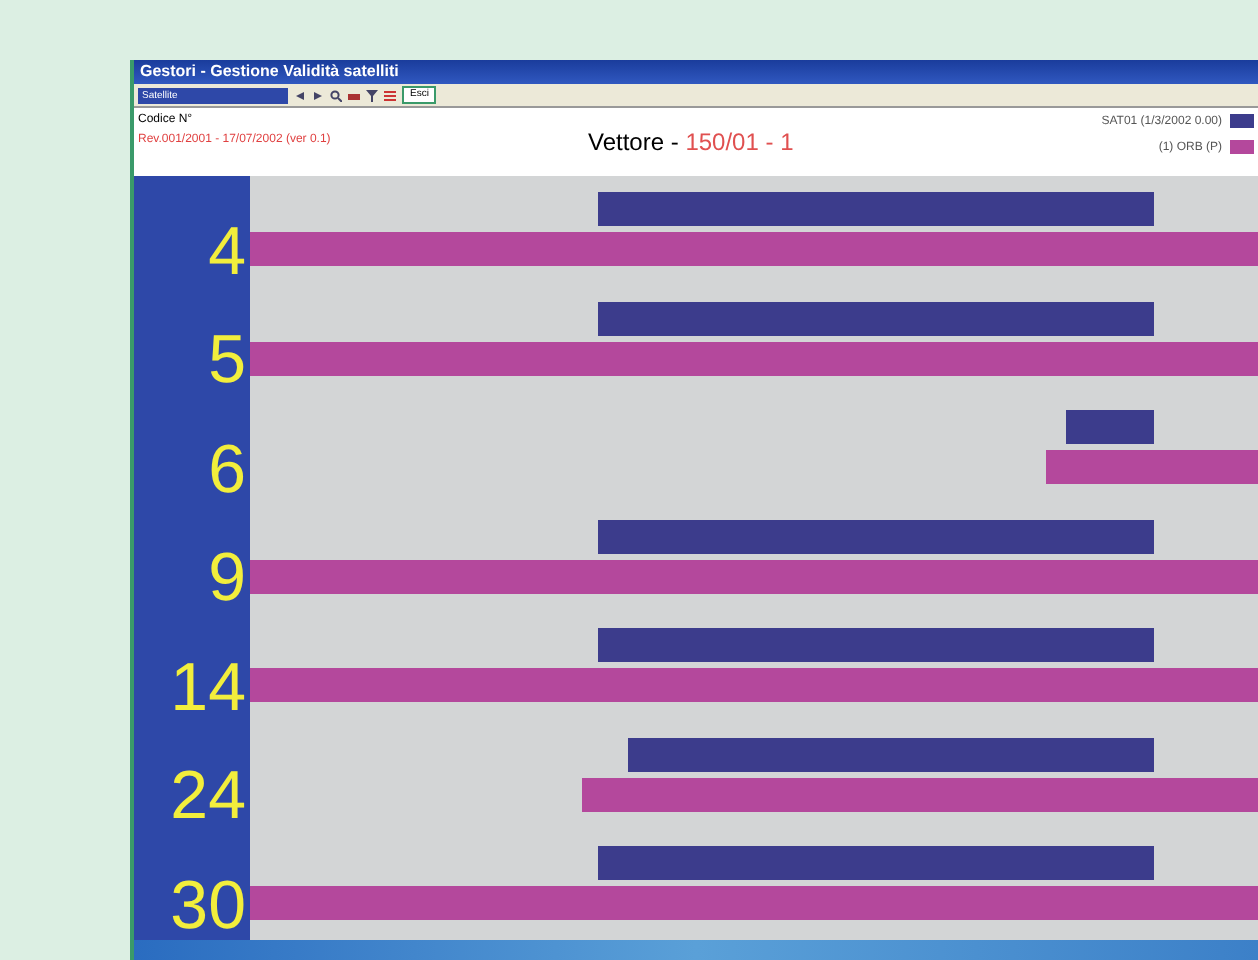 Image resolution: width=1258 pixels, height=960 pixels. I want to click on right-arrow-icon, so click(318, 95).